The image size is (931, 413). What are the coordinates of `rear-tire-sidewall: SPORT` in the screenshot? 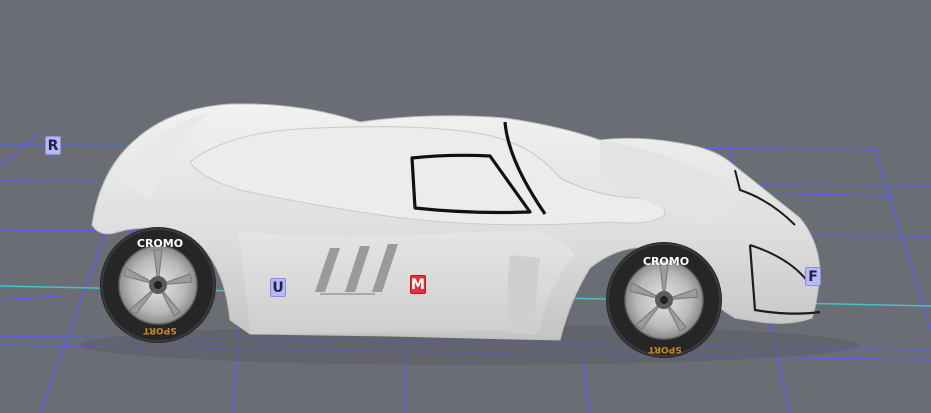 It's located at (159, 330).